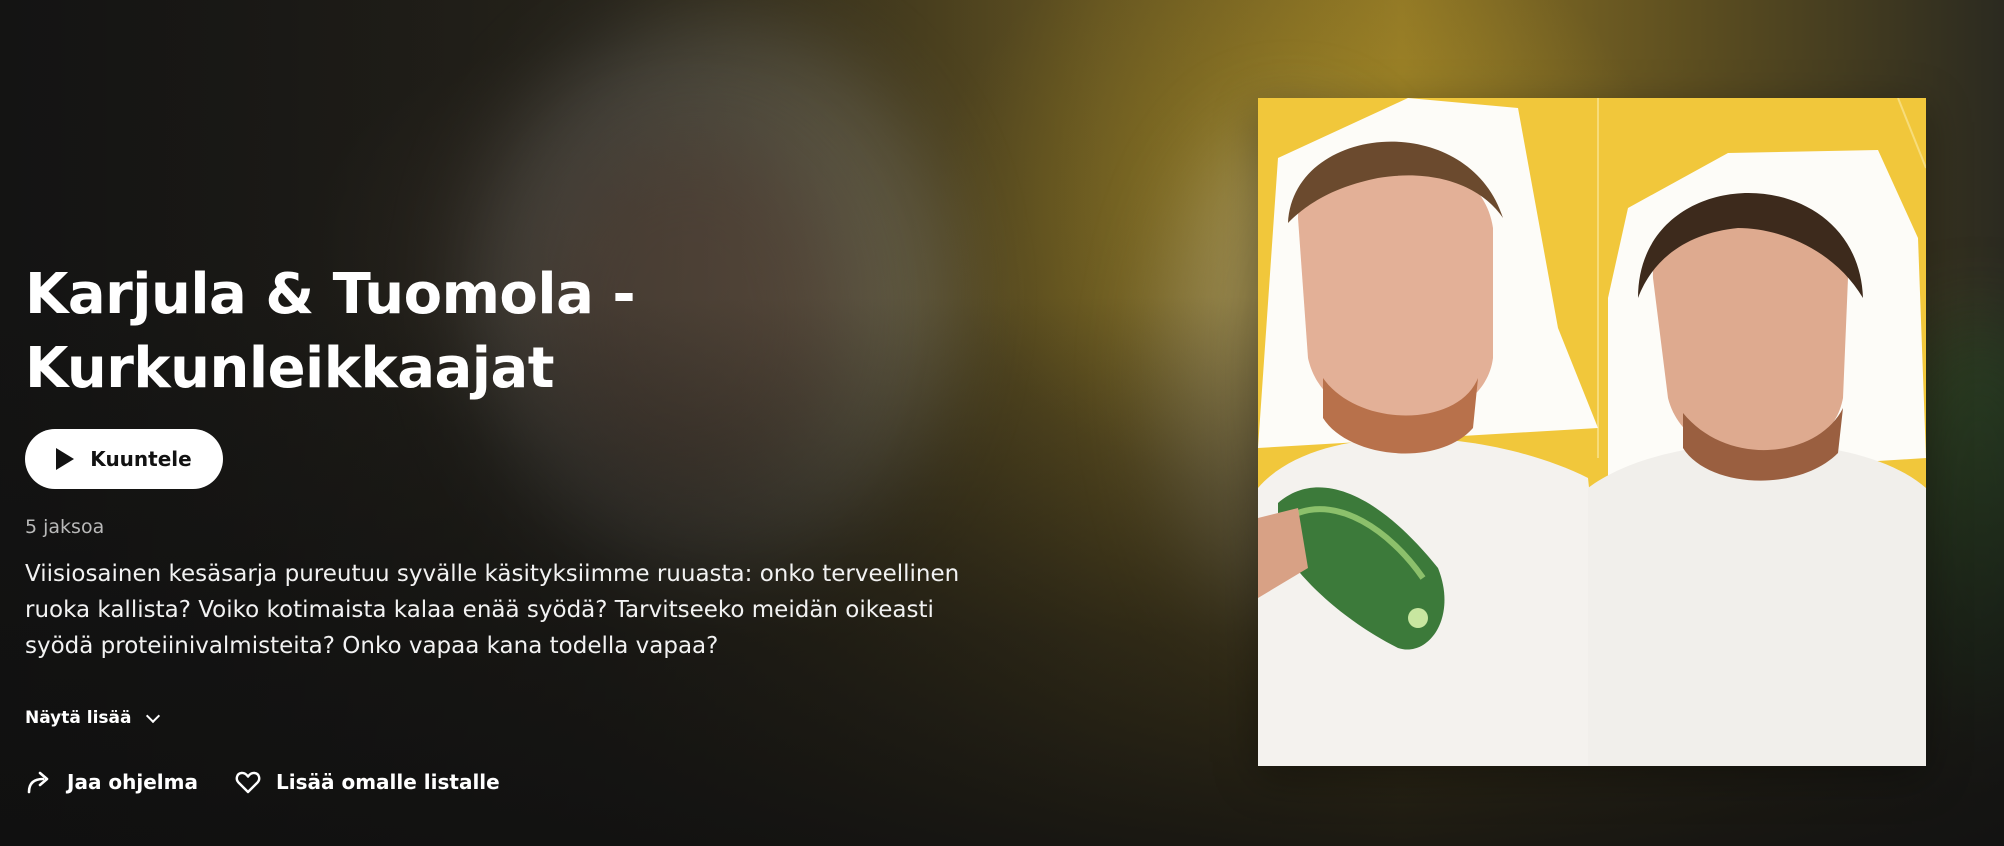  Describe the element at coordinates (78, 718) in the screenshot. I see `show-more-label: Näytä lisää` at that location.